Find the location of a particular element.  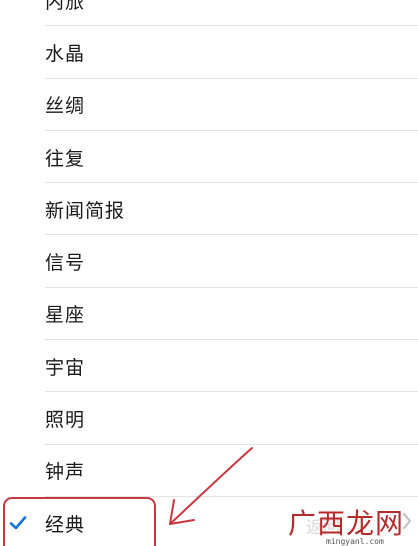

list-item: 往复 is located at coordinates (209, 157).